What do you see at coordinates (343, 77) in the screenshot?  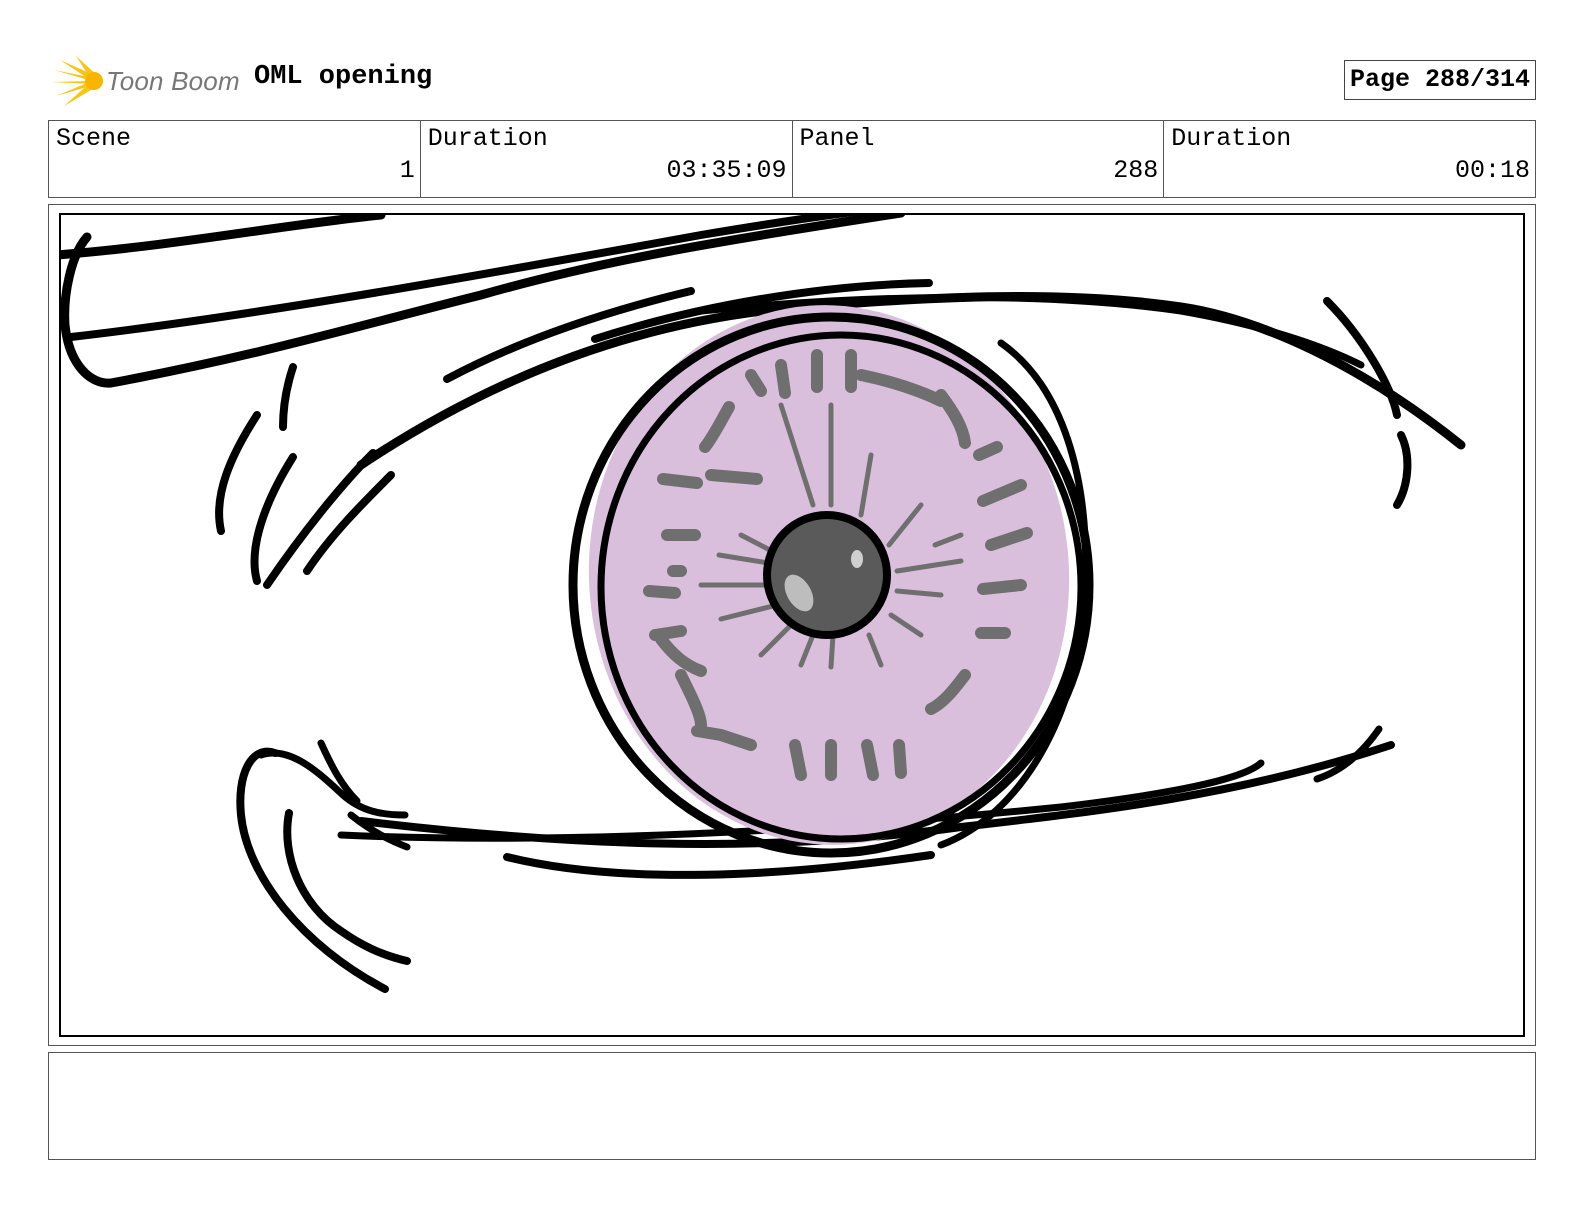 I see `project-title: OML opening` at bounding box center [343, 77].